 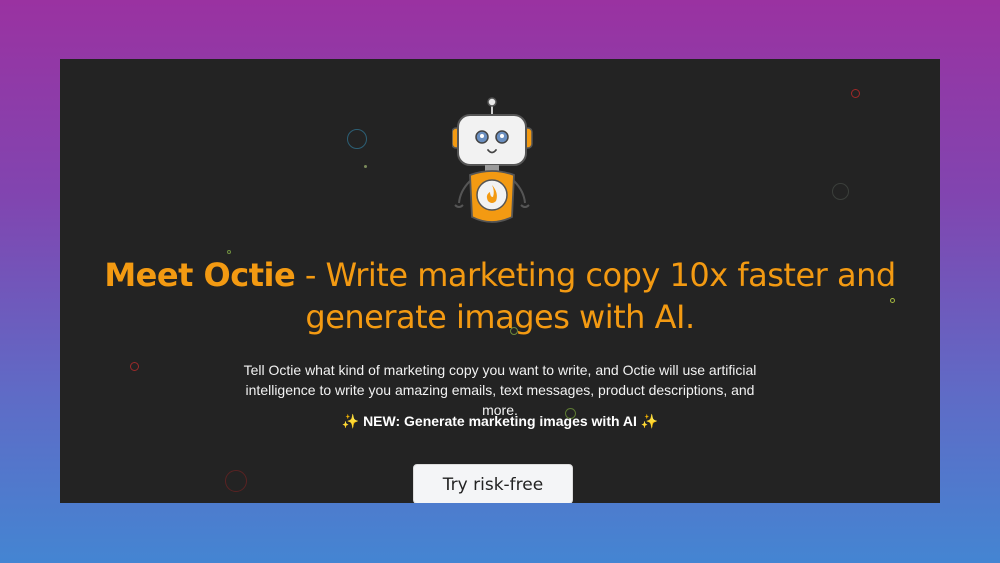 I want to click on try-risk-free-button: Try risk-free, so click(x=493, y=483).